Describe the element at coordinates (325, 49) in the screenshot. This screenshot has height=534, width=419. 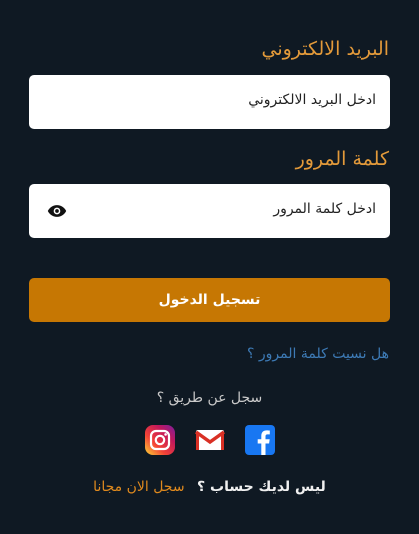
I see `email-label: البريد الالكتروني` at that location.